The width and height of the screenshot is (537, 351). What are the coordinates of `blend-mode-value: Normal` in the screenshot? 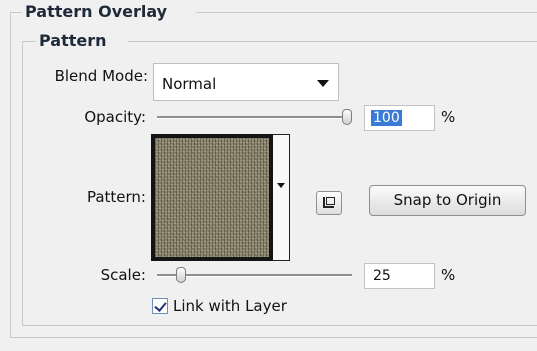 It's located at (189, 84).